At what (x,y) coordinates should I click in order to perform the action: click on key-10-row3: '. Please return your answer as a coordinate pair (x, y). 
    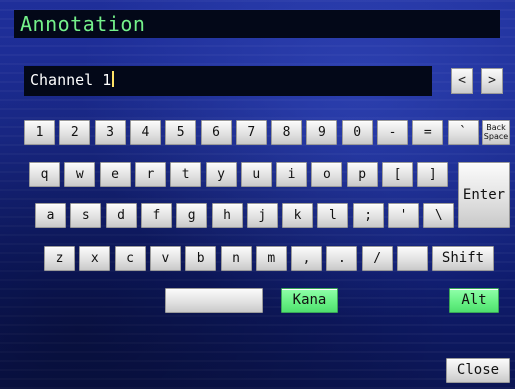
    Looking at the image, I should click on (403, 215).